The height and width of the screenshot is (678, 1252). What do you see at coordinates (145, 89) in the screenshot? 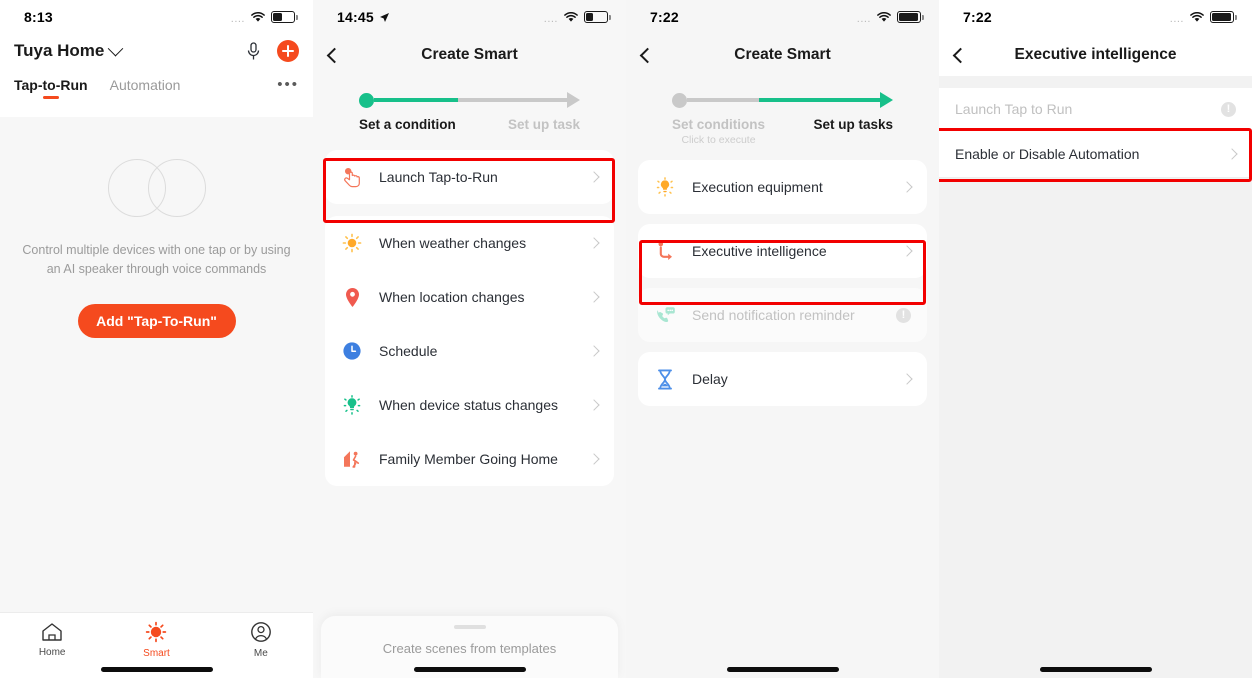
I see `tab-automation: Automation` at bounding box center [145, 89].